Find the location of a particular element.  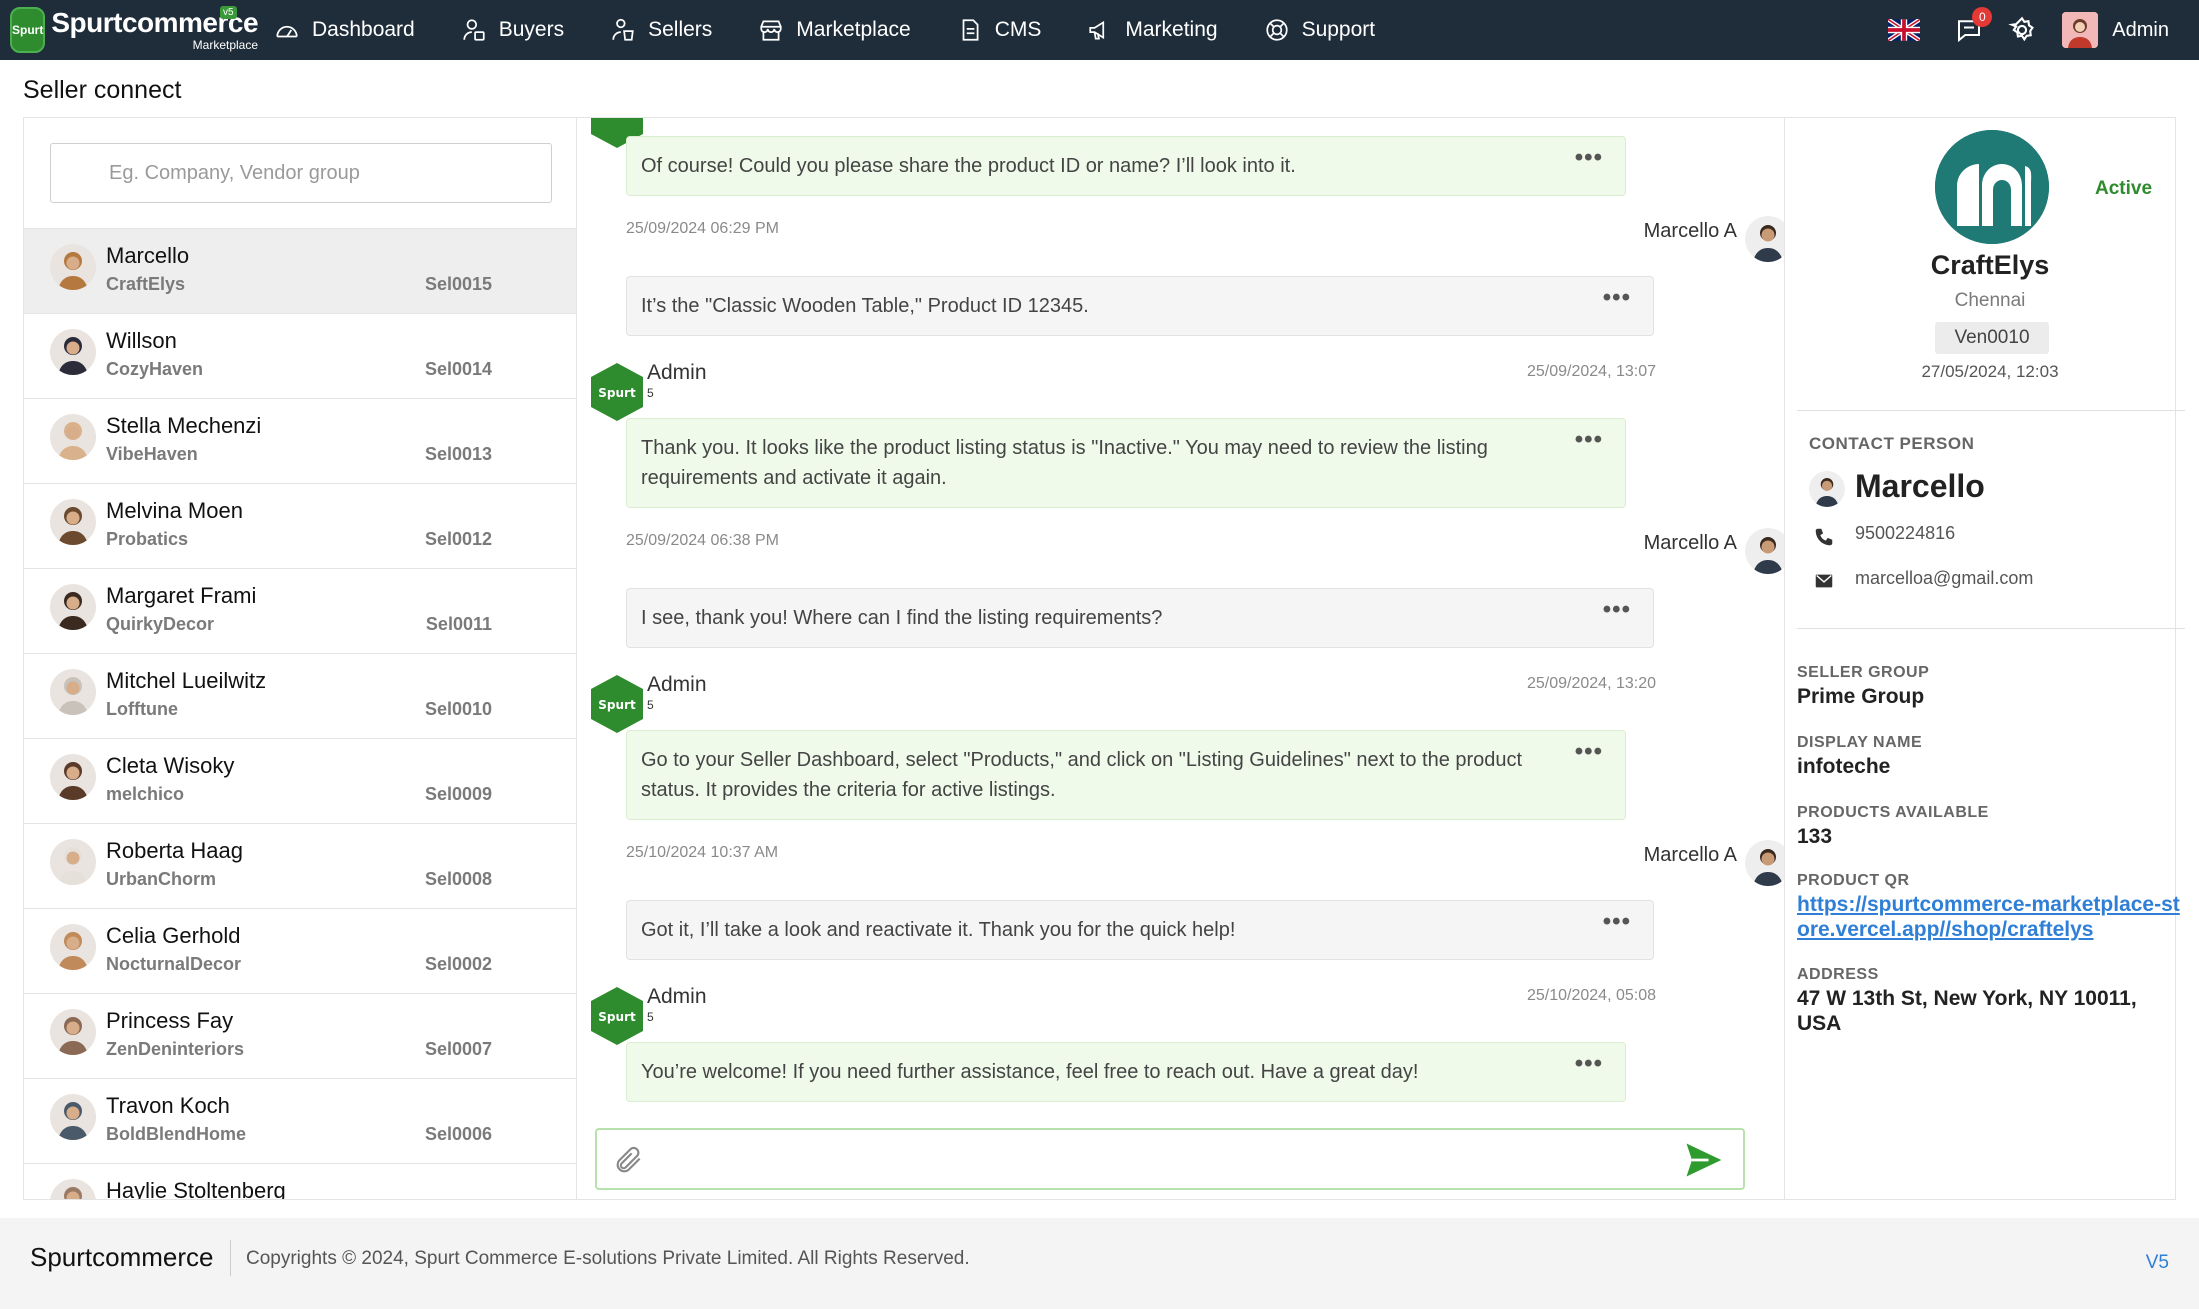

seller-list-item: Marcello CraftElys Sel0015 is located at coordinates (300, 270).